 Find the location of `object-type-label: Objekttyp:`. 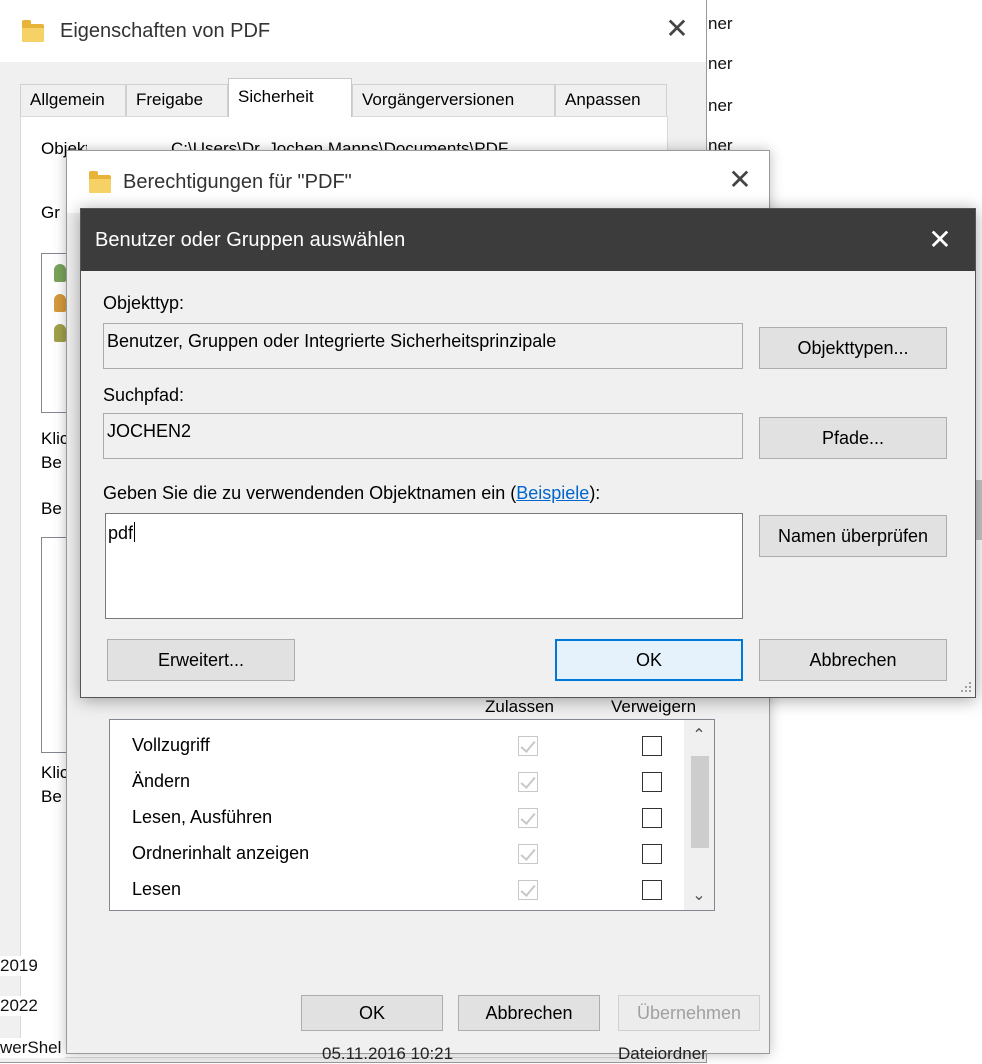

object-type-label: Objekttyp: is located at coordinates (144, 303).